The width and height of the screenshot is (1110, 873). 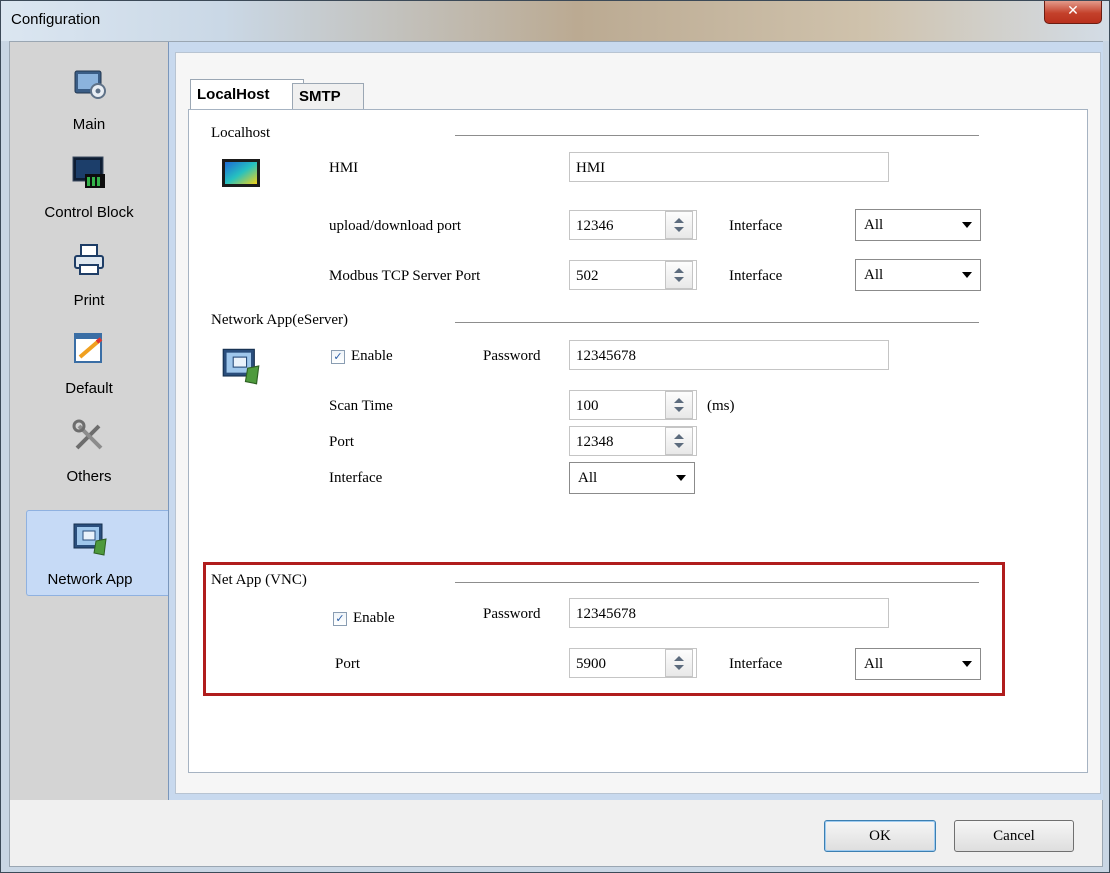 I want to click on vnc-enable-checkbox: ✓, so click(x=340, y=619).